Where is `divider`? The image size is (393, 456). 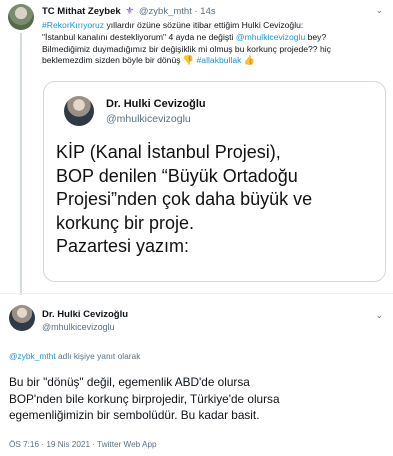
divider is located at coordinates (196, 293).